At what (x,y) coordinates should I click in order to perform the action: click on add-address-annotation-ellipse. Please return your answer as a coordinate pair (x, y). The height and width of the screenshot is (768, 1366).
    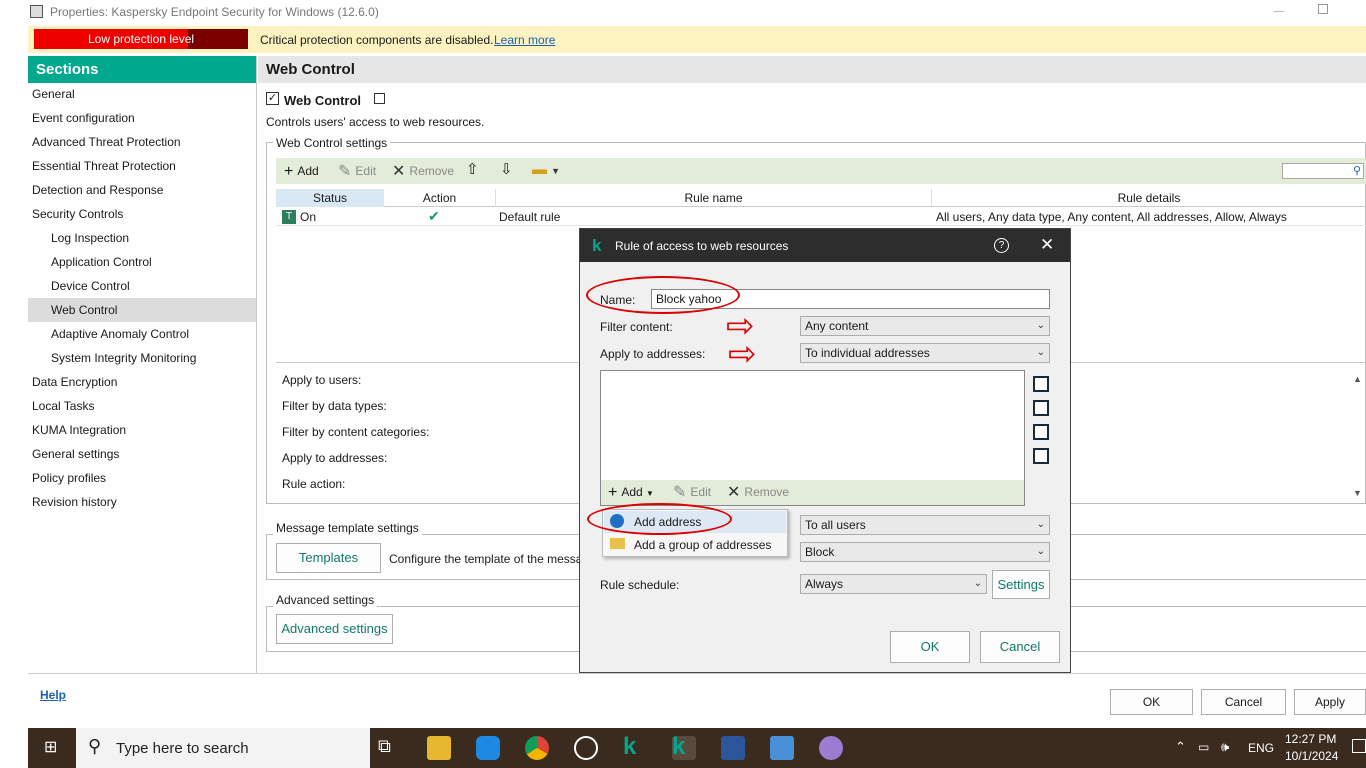
    Looking at the image, I should click on (659, 519).